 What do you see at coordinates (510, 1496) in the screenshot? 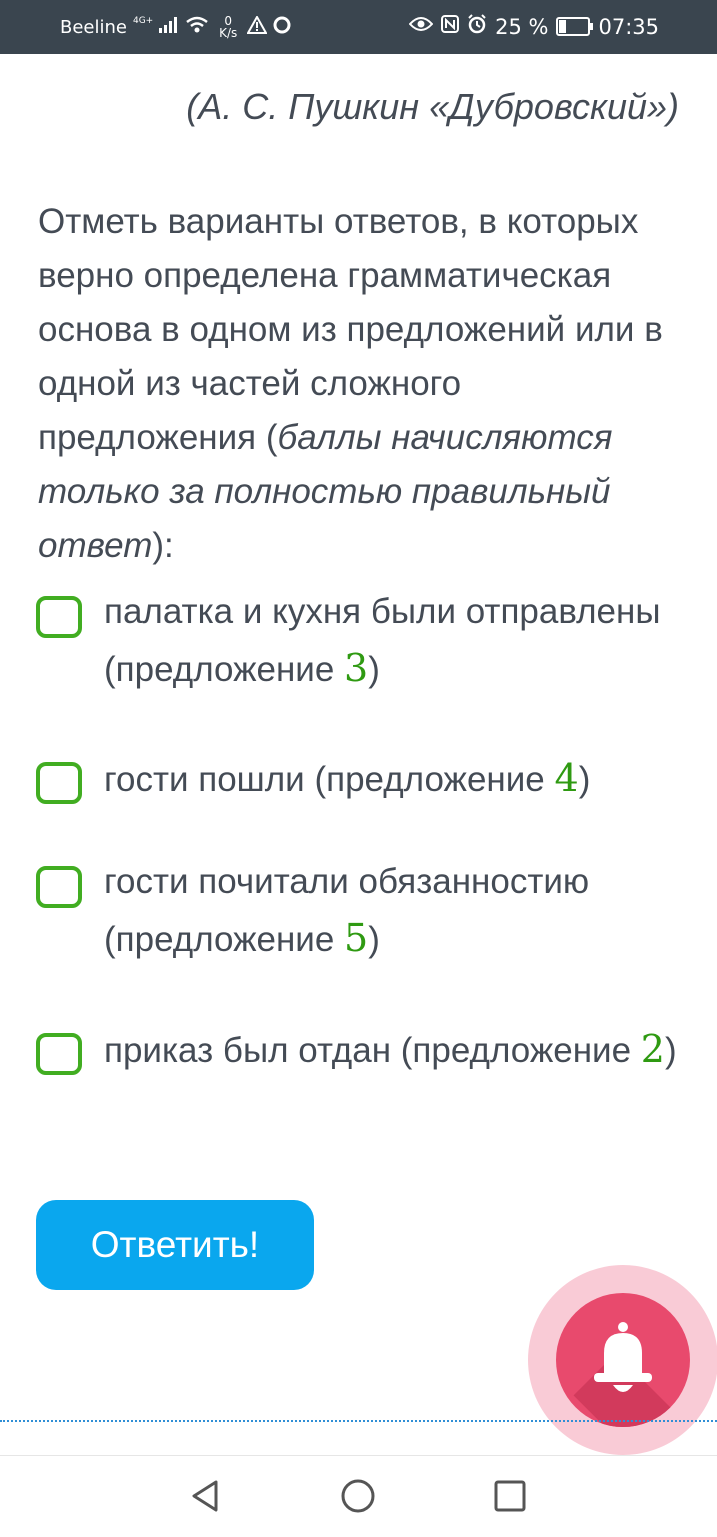
I see `recents-icon` at bounding box center [510, 1496].